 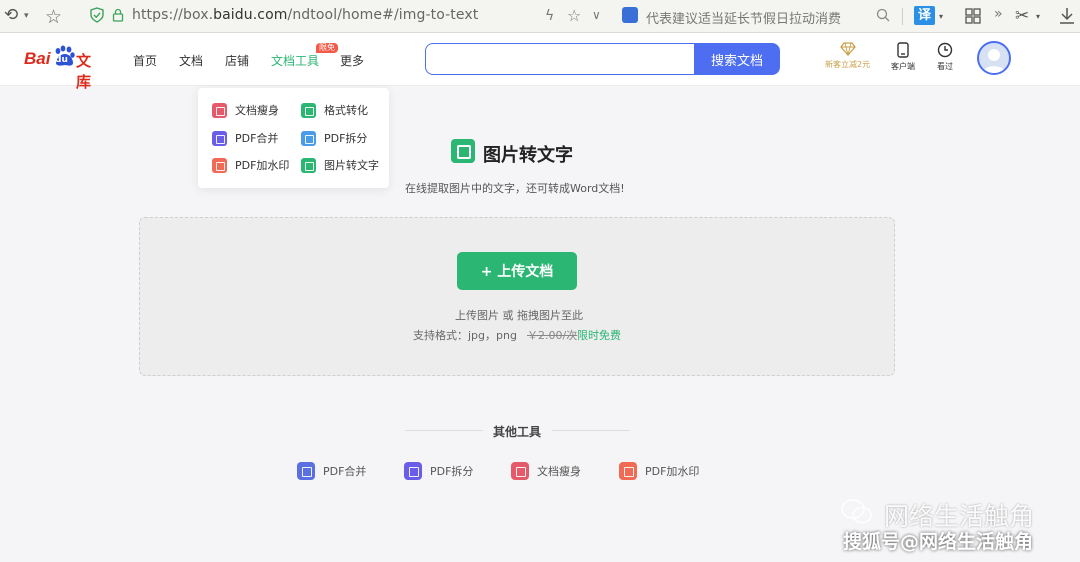 I want to click on page-subtitle: 在线提取图片中的文字，还可转成Word文档!, so click(x=515, y=188).